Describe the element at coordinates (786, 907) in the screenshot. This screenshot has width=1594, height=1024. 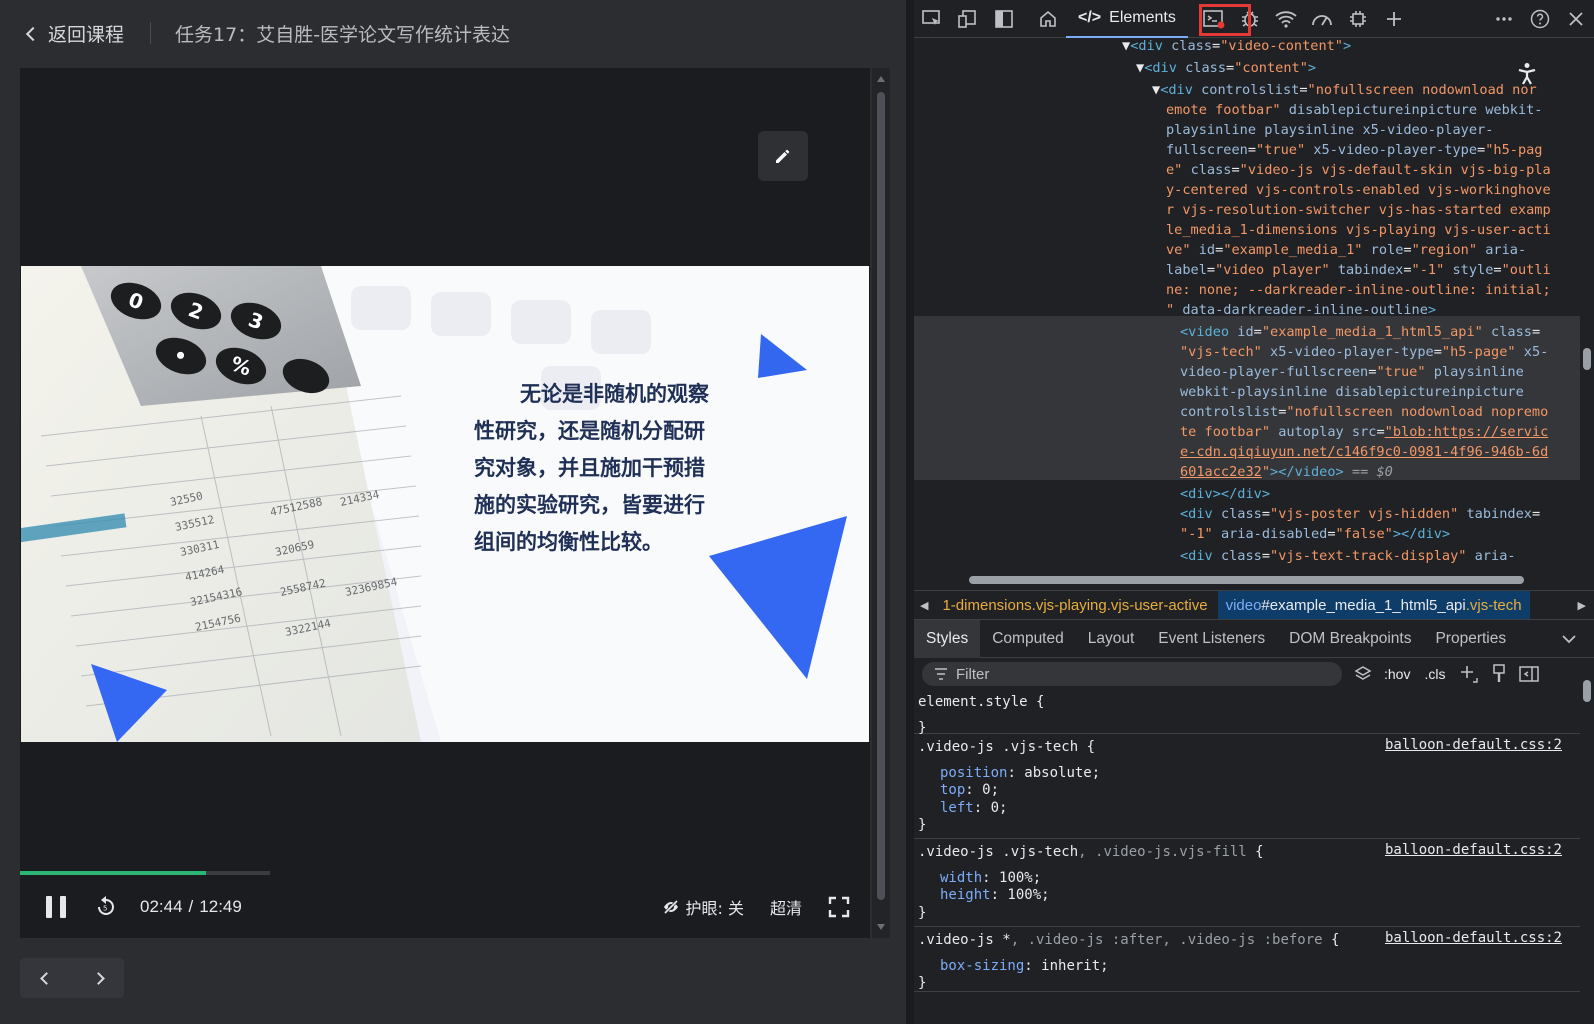
I see `quality-button: 超清` at that location.